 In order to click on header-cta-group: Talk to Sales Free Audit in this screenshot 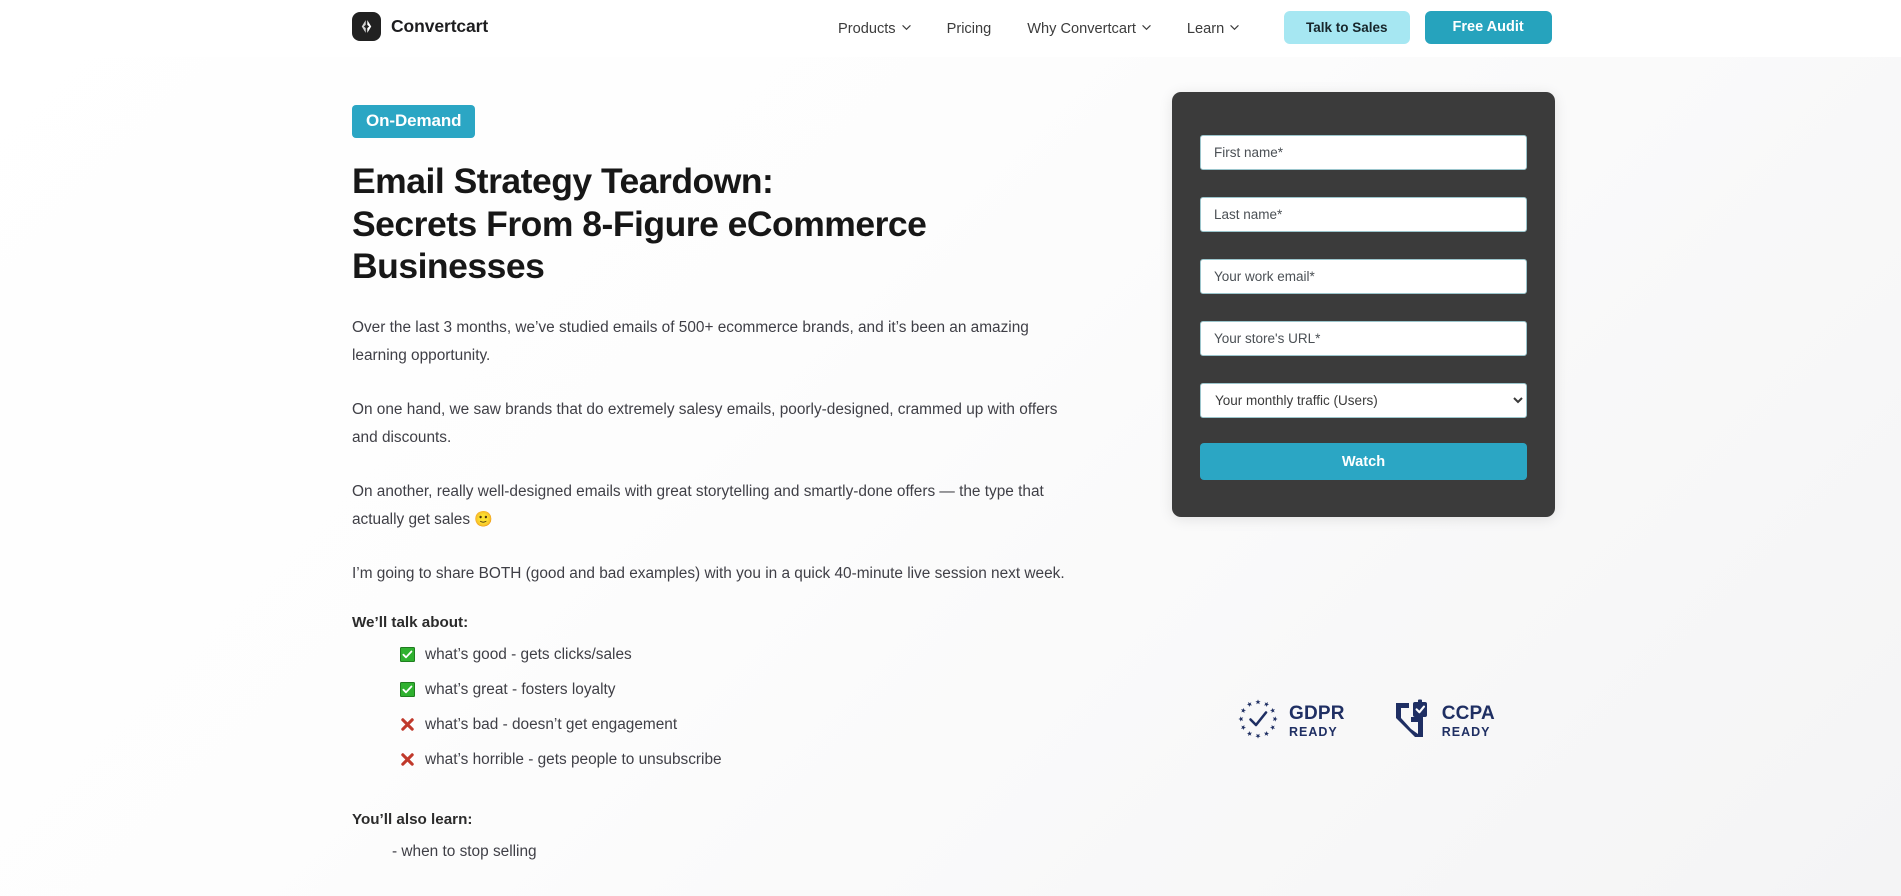, I will do `click(1418, 27)`.